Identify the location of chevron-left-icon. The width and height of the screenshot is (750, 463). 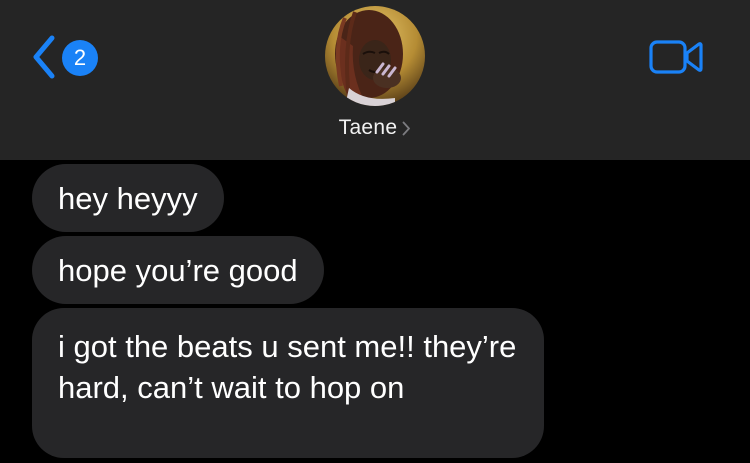
(44, 57).